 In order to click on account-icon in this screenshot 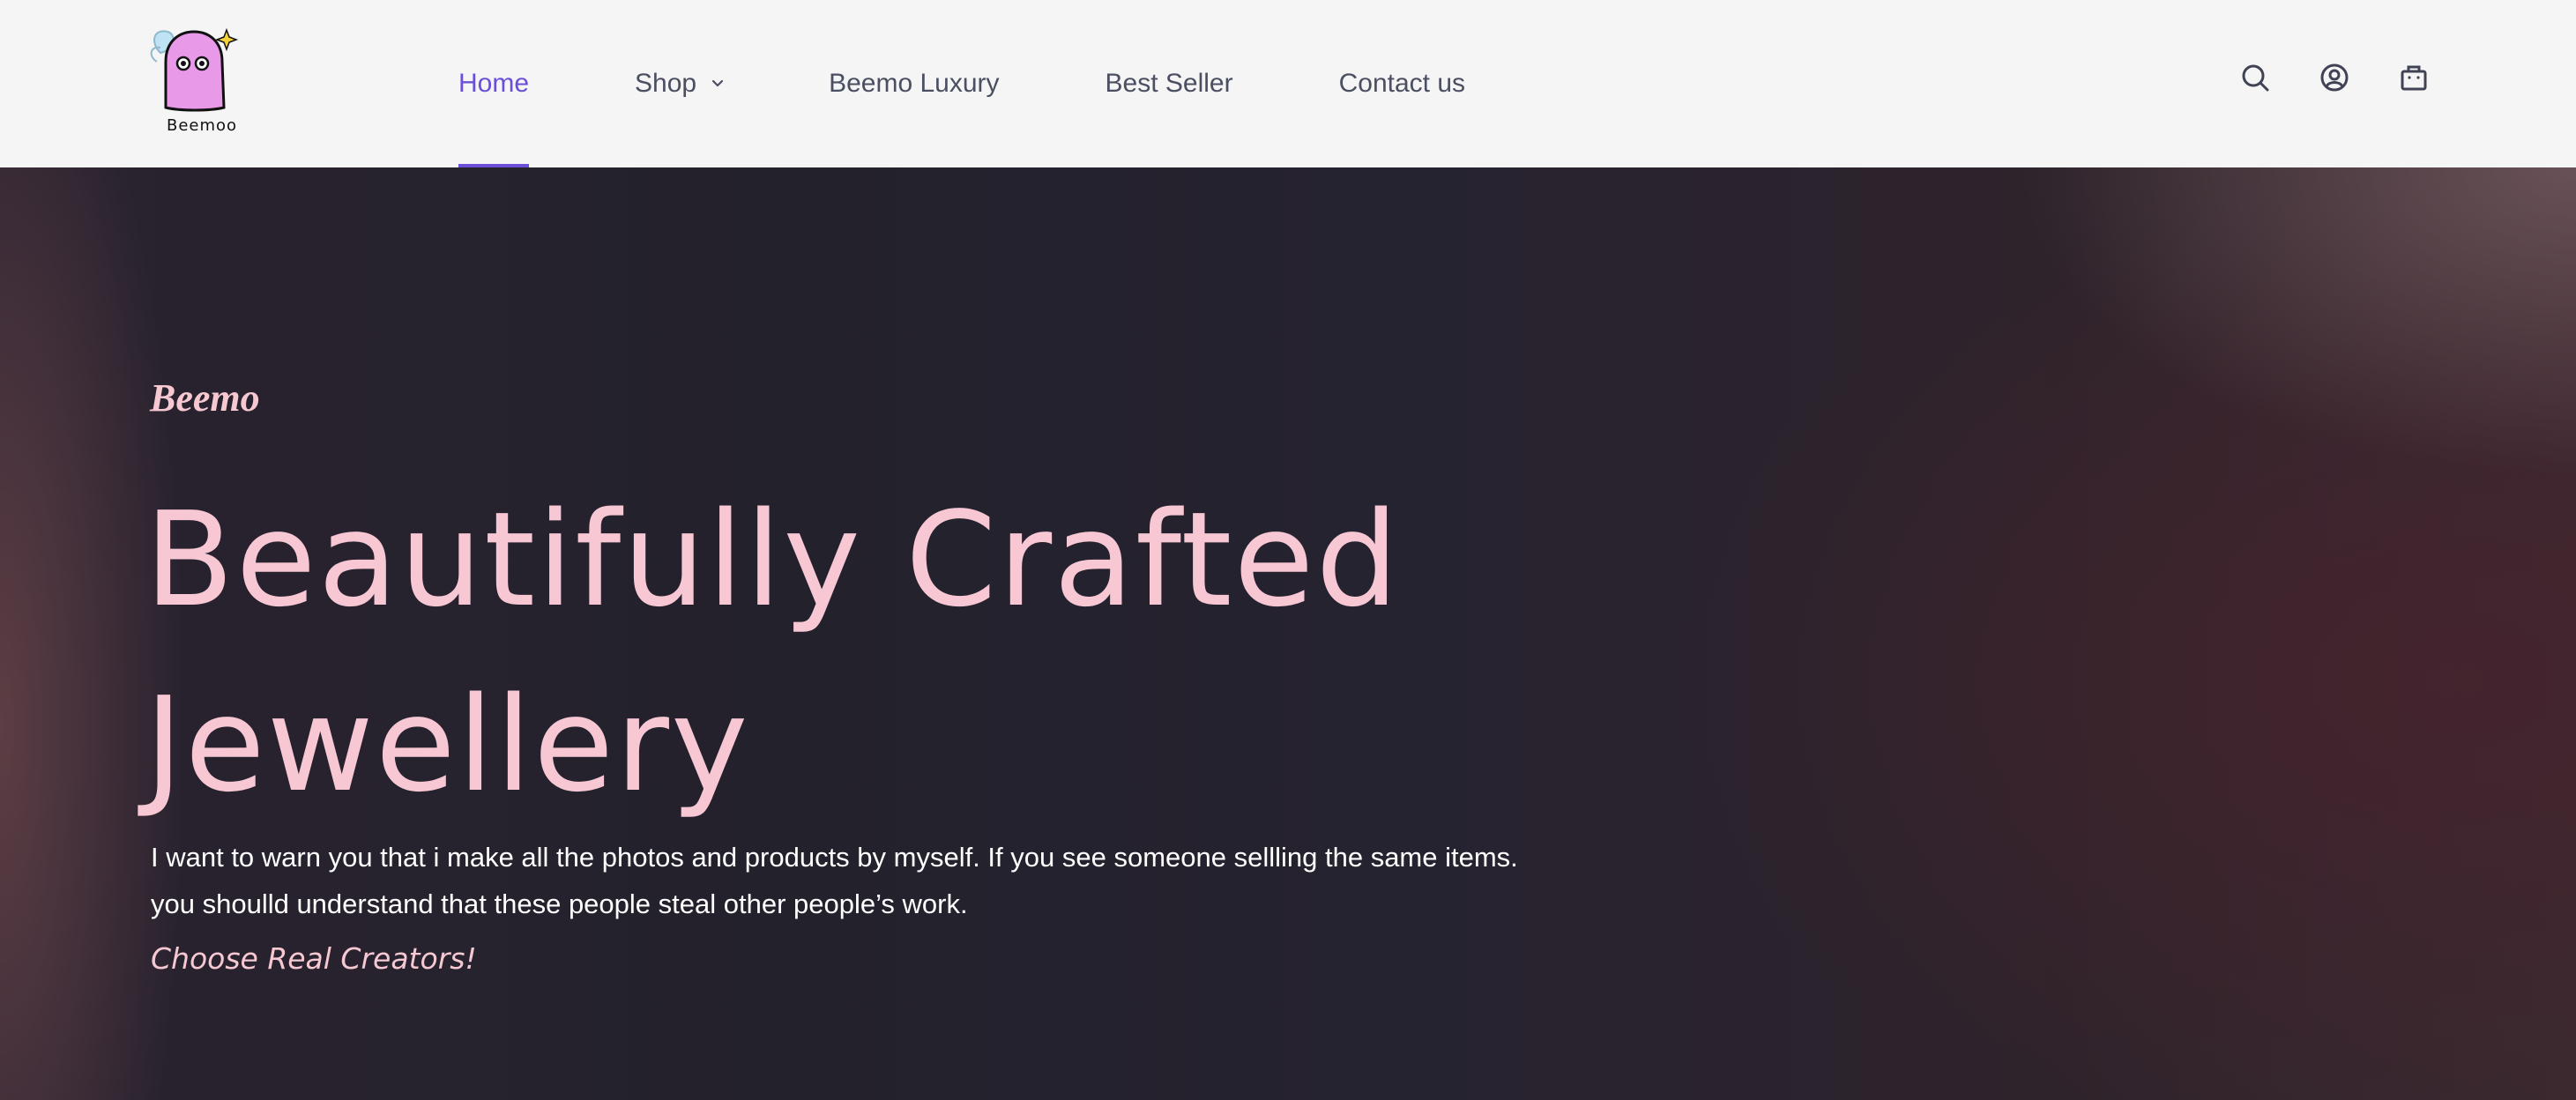, I will do `click(2334, 77)`.